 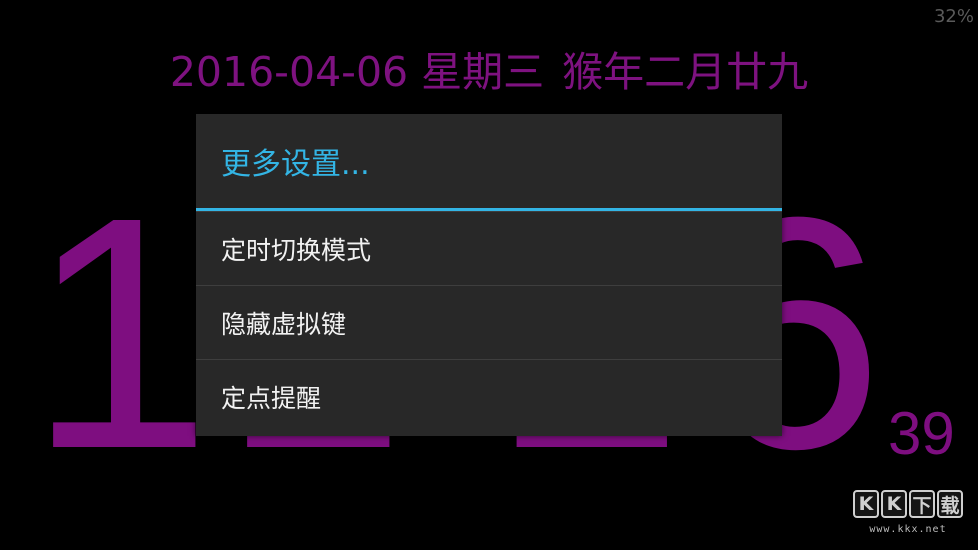 I want to click on menu-item-fixed-reminder: 定点提醒, so click(x=489, y=396).